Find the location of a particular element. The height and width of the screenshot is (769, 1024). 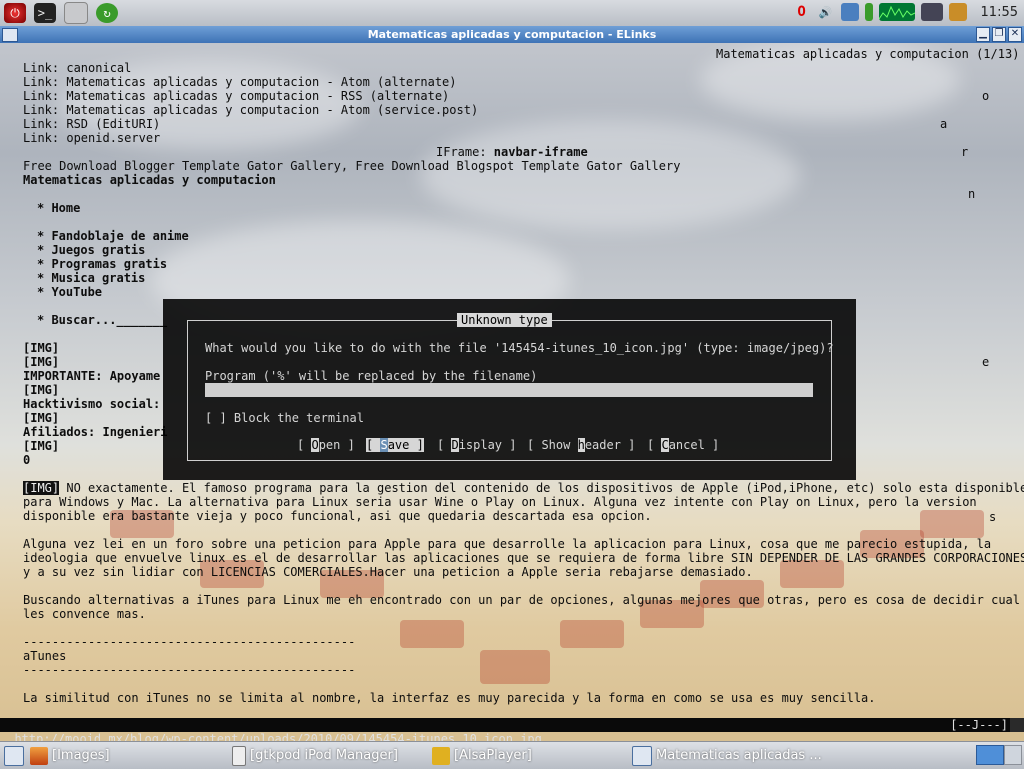

volume-icon: 🔊 is located at coordinates (826, 12).